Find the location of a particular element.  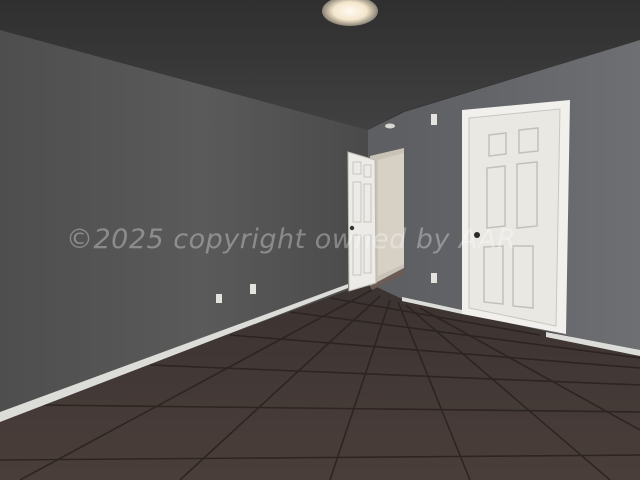

closet-door is located at coordinates (516, 217).